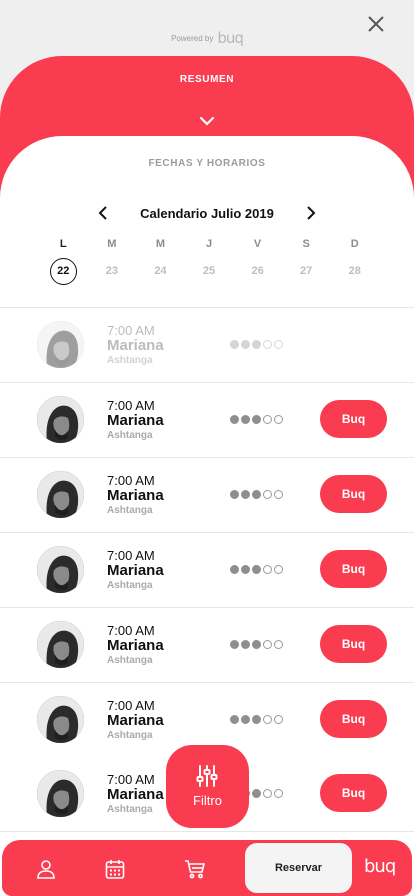  What do you see at coordinates (207, 345) in the screenshot?
I see `class-row: 7:00 AM Mariana Ashtanga` at bounding box center [207, 345].